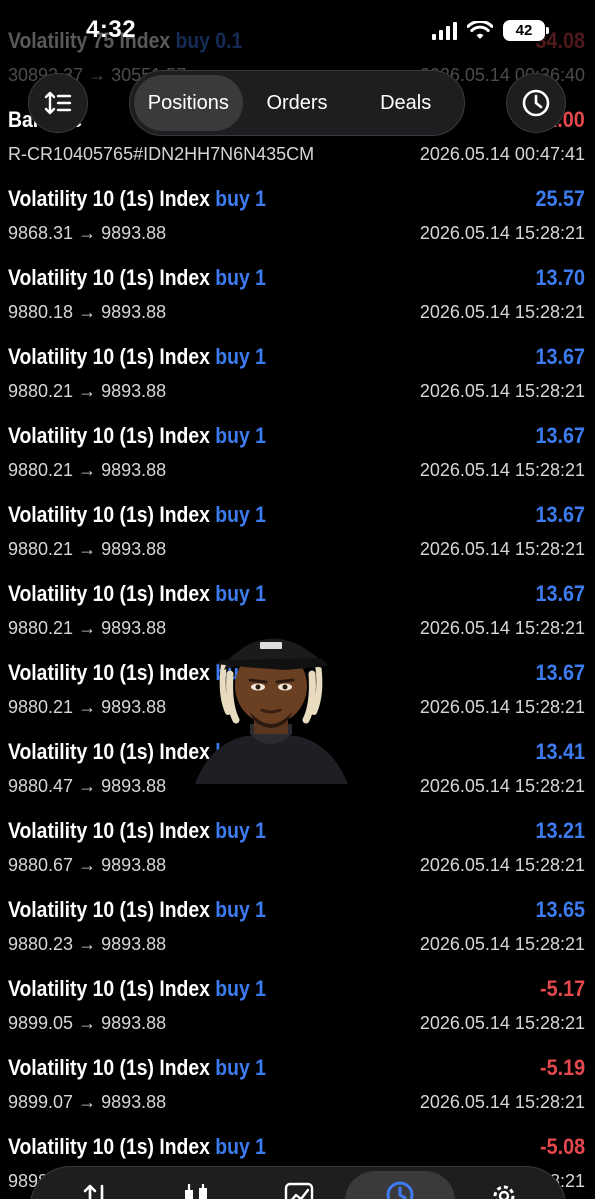  I want to click on profit-value: -5.19, so click(562, 1067).